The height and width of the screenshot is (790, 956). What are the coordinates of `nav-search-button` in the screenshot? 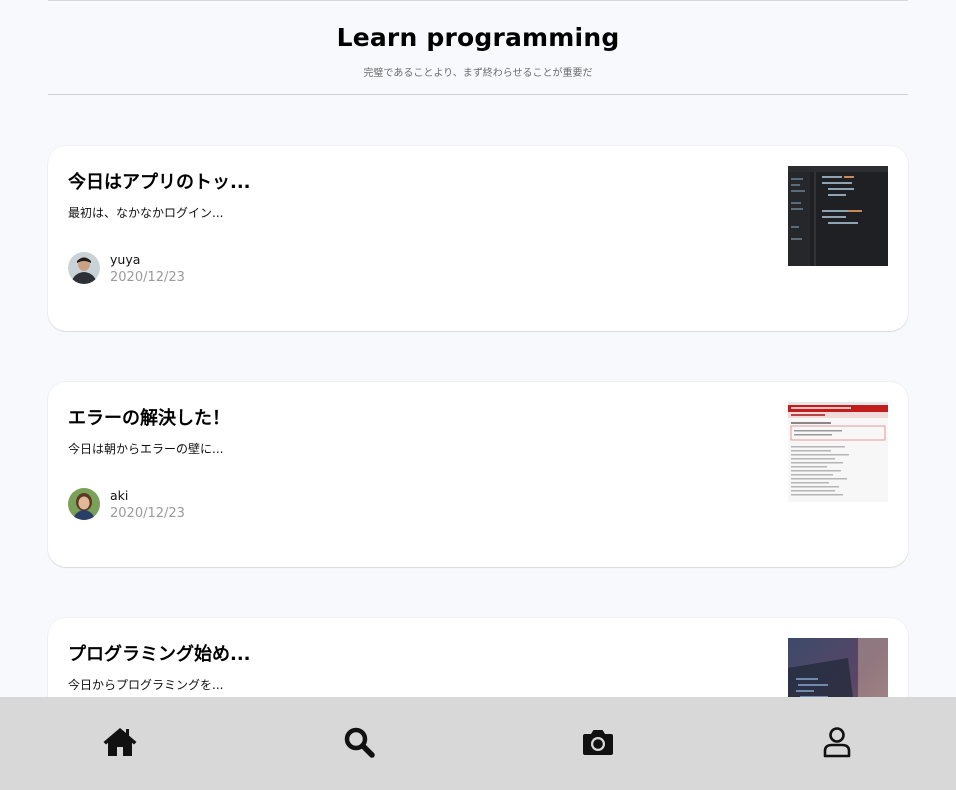 It's located at (359, 744).